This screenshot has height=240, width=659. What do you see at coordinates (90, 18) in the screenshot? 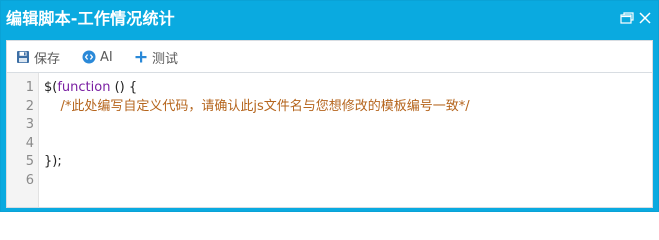
I see `dialog-title: 编辑脚本-工作情况统计` at bounding box center [90, 18].